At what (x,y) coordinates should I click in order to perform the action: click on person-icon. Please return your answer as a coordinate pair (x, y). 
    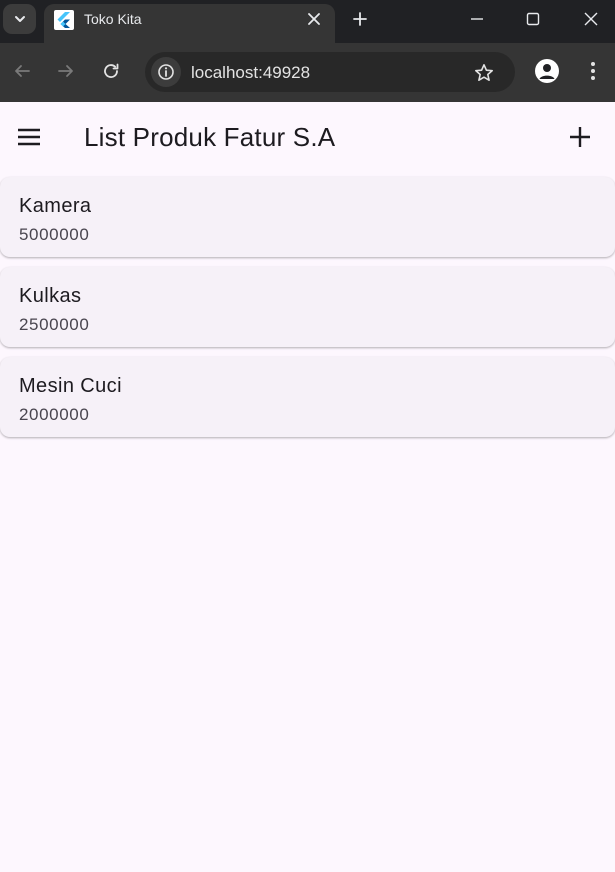
    Looking at the image, I should click on (547, 71).